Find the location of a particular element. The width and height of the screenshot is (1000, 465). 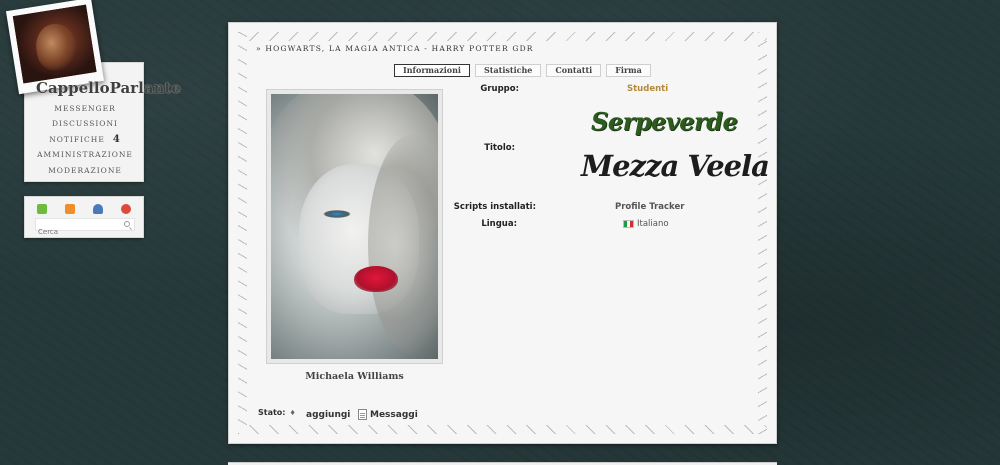

language-value: Italiano is located at coordinates (646, 224).